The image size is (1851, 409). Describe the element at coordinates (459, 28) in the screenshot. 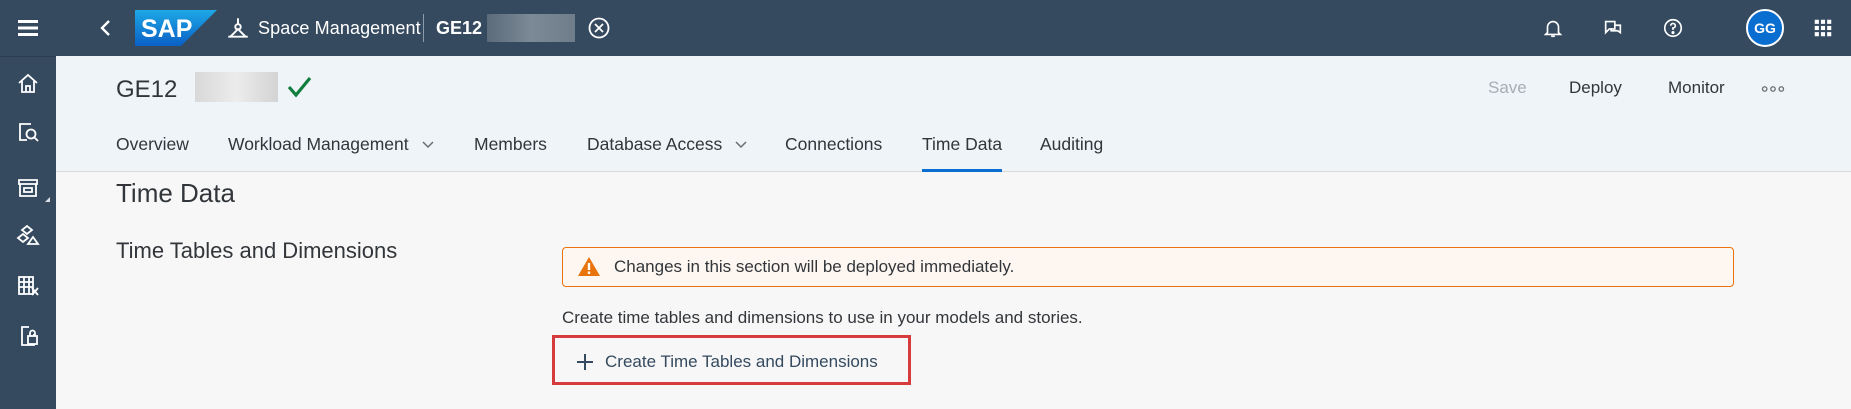

I see `space-id: GE12` at that location.